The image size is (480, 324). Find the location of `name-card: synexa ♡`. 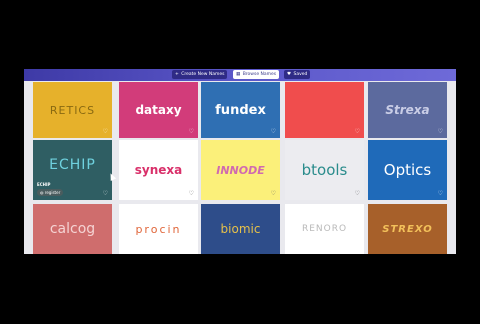

name-card: synexa ♡ is located at coordinates (158, 170).